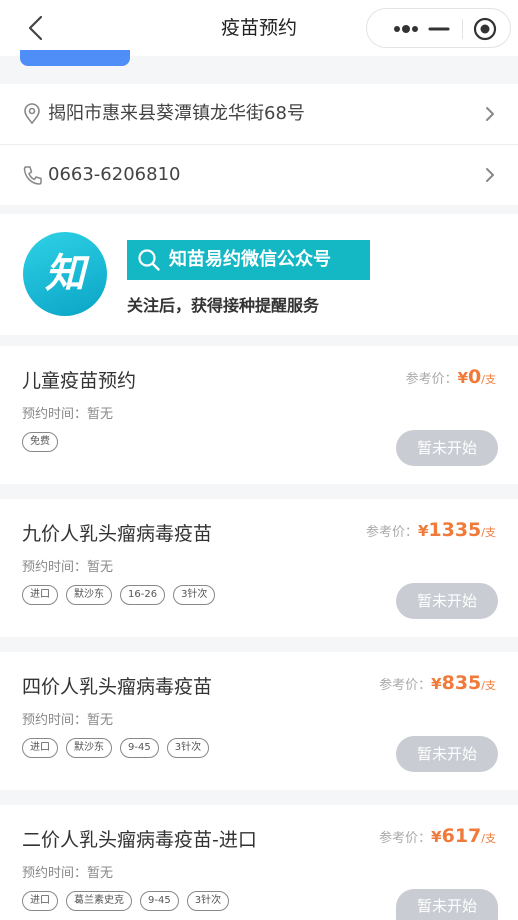  Describe the element at coordinates (116, 748) in the screenshot. I see `vaccine-tags: 进口 默沙东 9-45 3针次` at that location.